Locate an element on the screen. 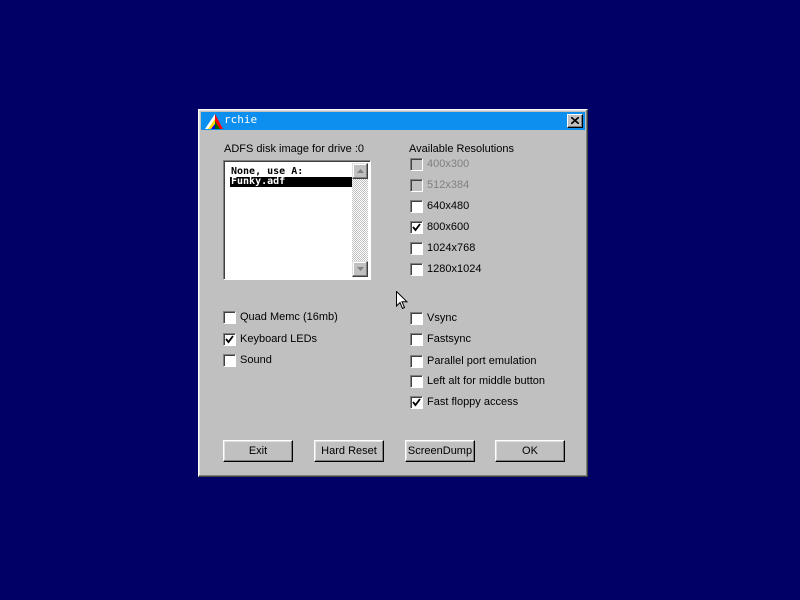  res-1024x768-label: 1024x768 is located at coordinates (451, 248).